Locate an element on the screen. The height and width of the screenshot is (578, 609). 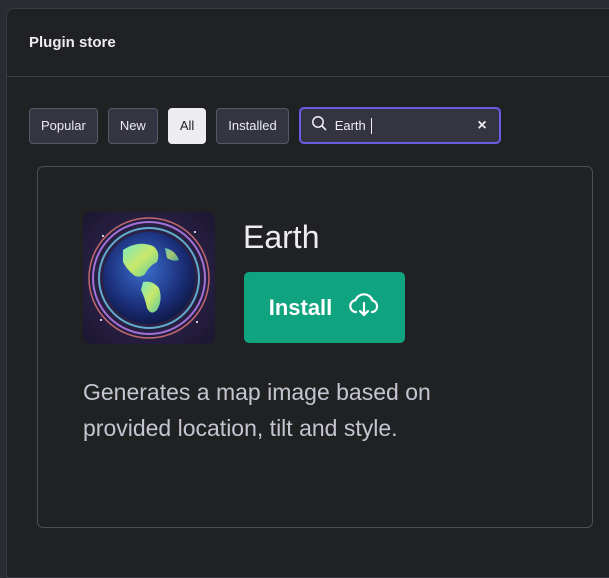
filter-bar: Popular New All Installed × is located at coordinates (265, 125).